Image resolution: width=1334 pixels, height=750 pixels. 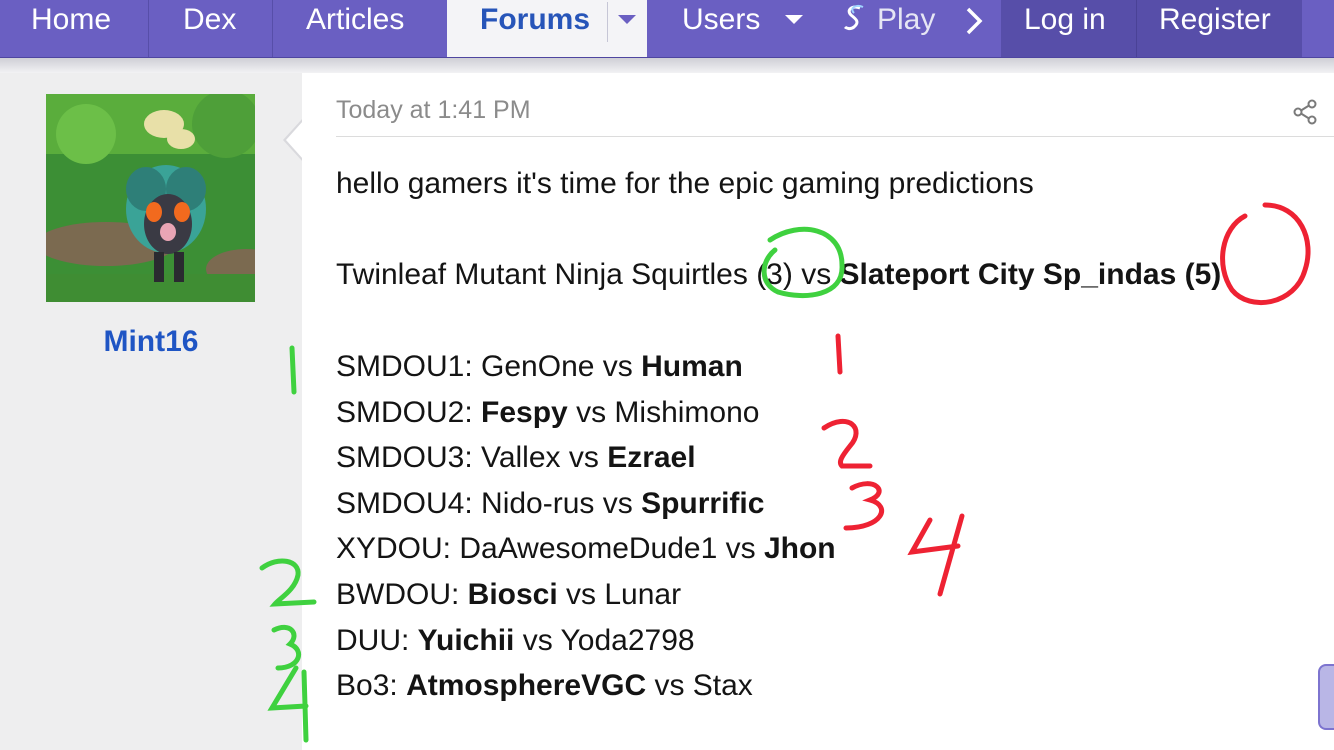 What do you see at coordinates (687, 412) in the screenshot?
I see `player-two: Mishimono` at bounding box center [687, 412].